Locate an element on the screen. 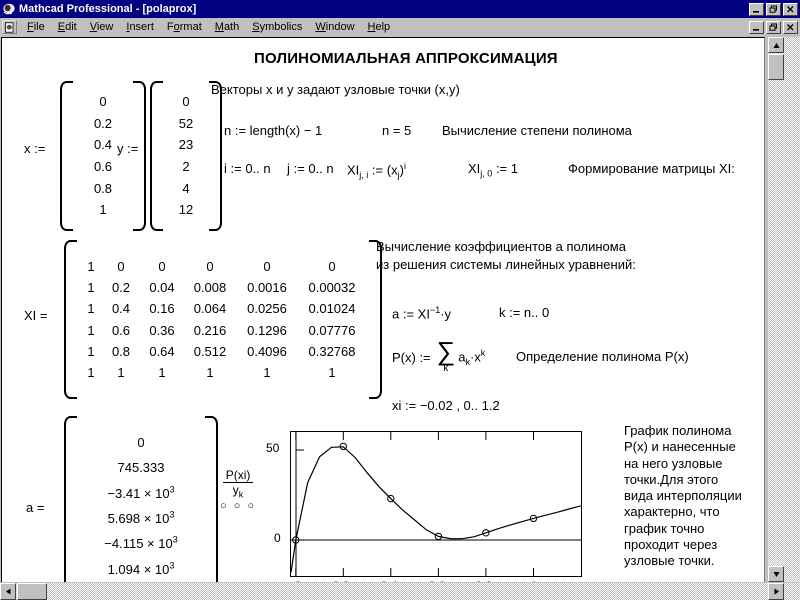  definition-polynomial: P(x) := ∑ k ak·xk is located at coordinates (438, 356).